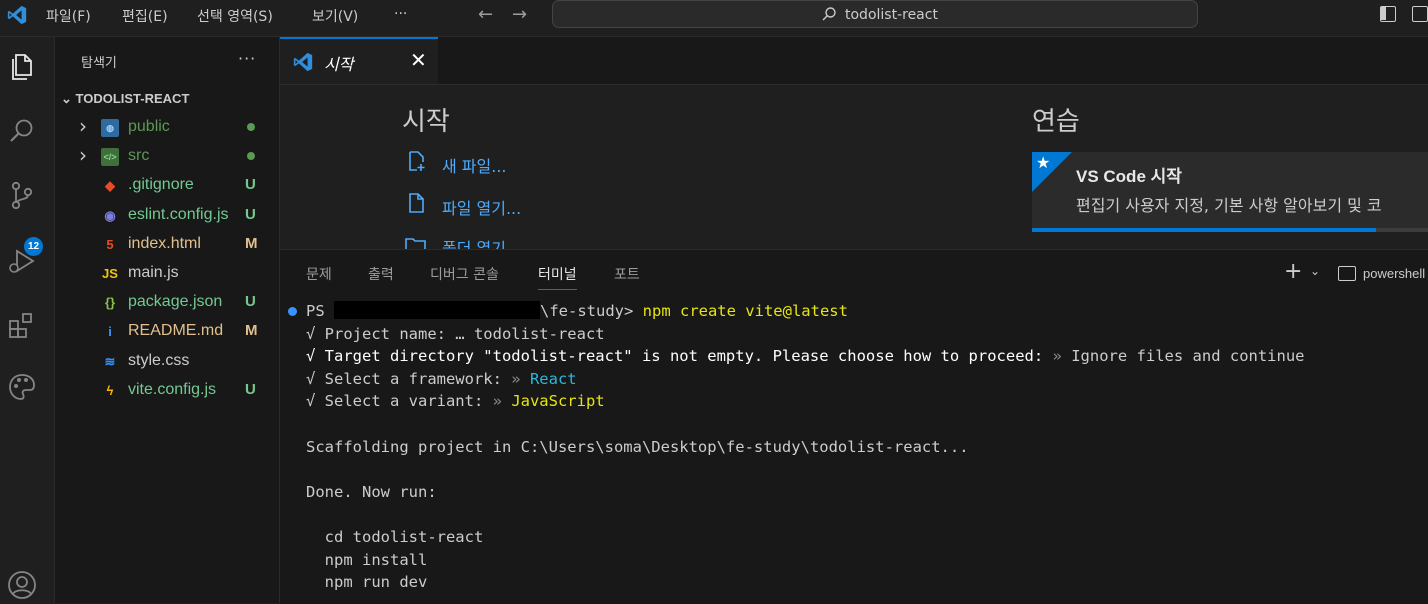 The width and height of the screenshot is (1428, 604). What do you see at coordinates (22, 261) in the screenshot?
I see `run-debug-icon` at bounding box center [22, 261].